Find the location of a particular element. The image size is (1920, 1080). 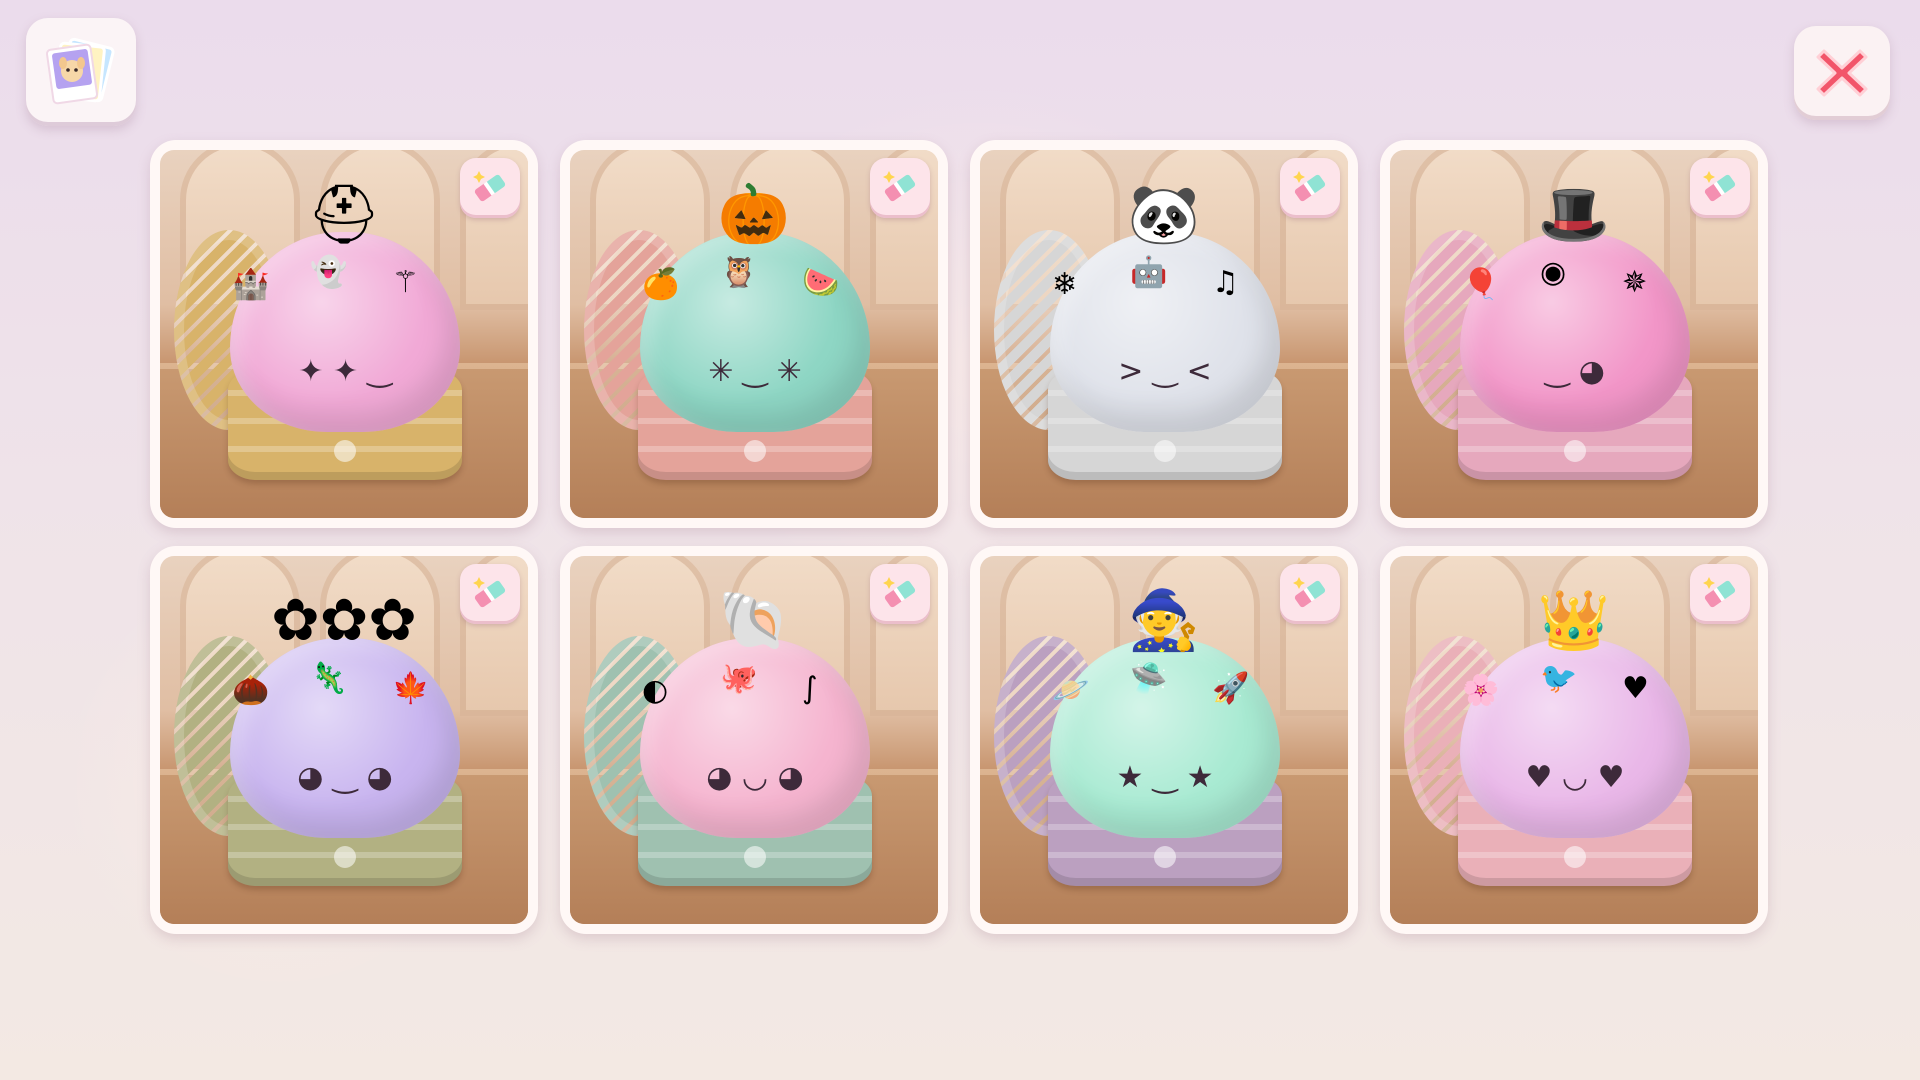

ufo-icon: 🛸 is located at coordinates (1149, 678).